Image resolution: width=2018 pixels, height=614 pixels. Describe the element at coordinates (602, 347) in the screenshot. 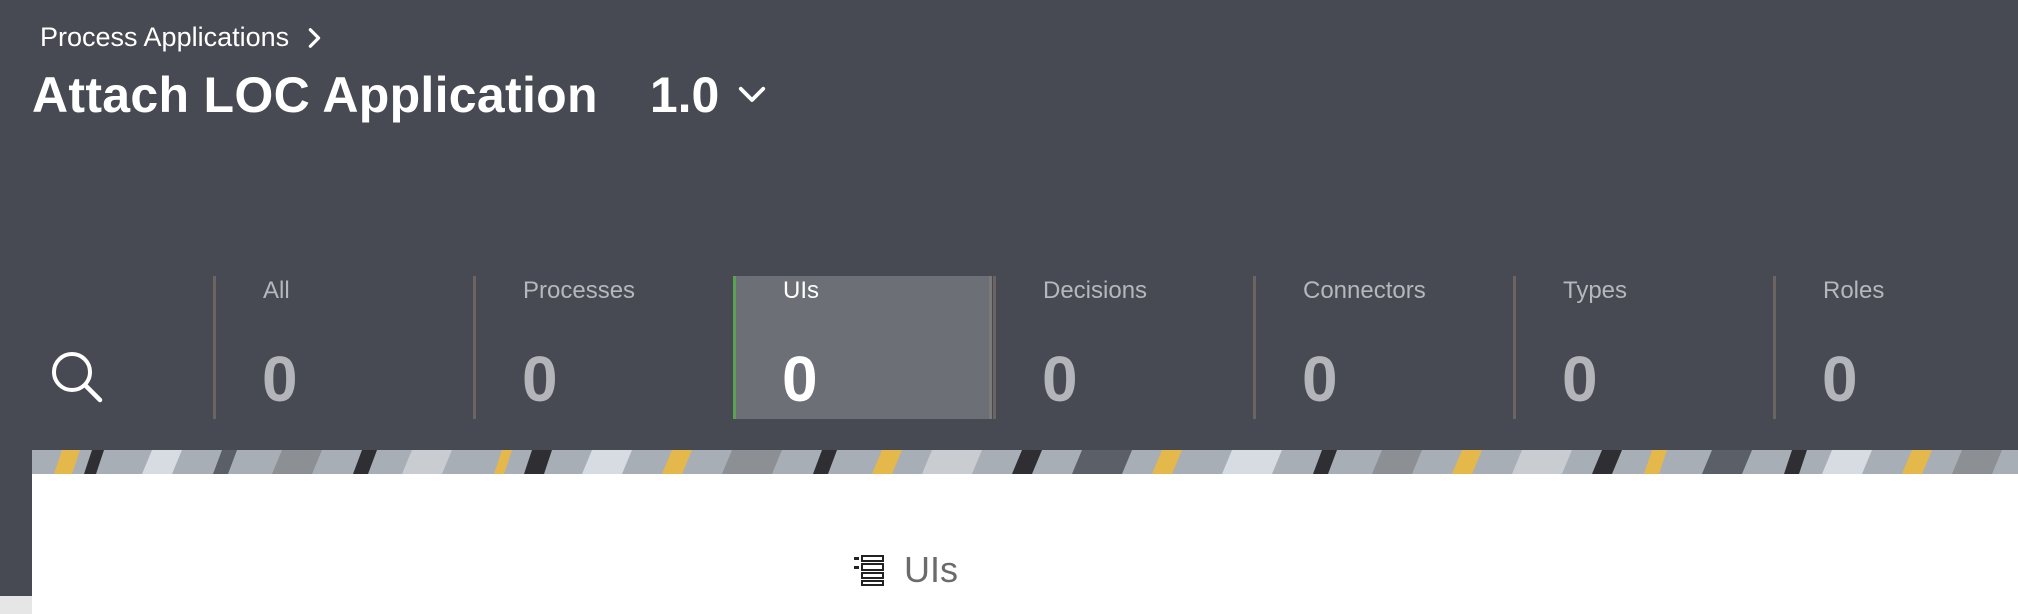

I see `tab-processes: Processes 0` at that location.